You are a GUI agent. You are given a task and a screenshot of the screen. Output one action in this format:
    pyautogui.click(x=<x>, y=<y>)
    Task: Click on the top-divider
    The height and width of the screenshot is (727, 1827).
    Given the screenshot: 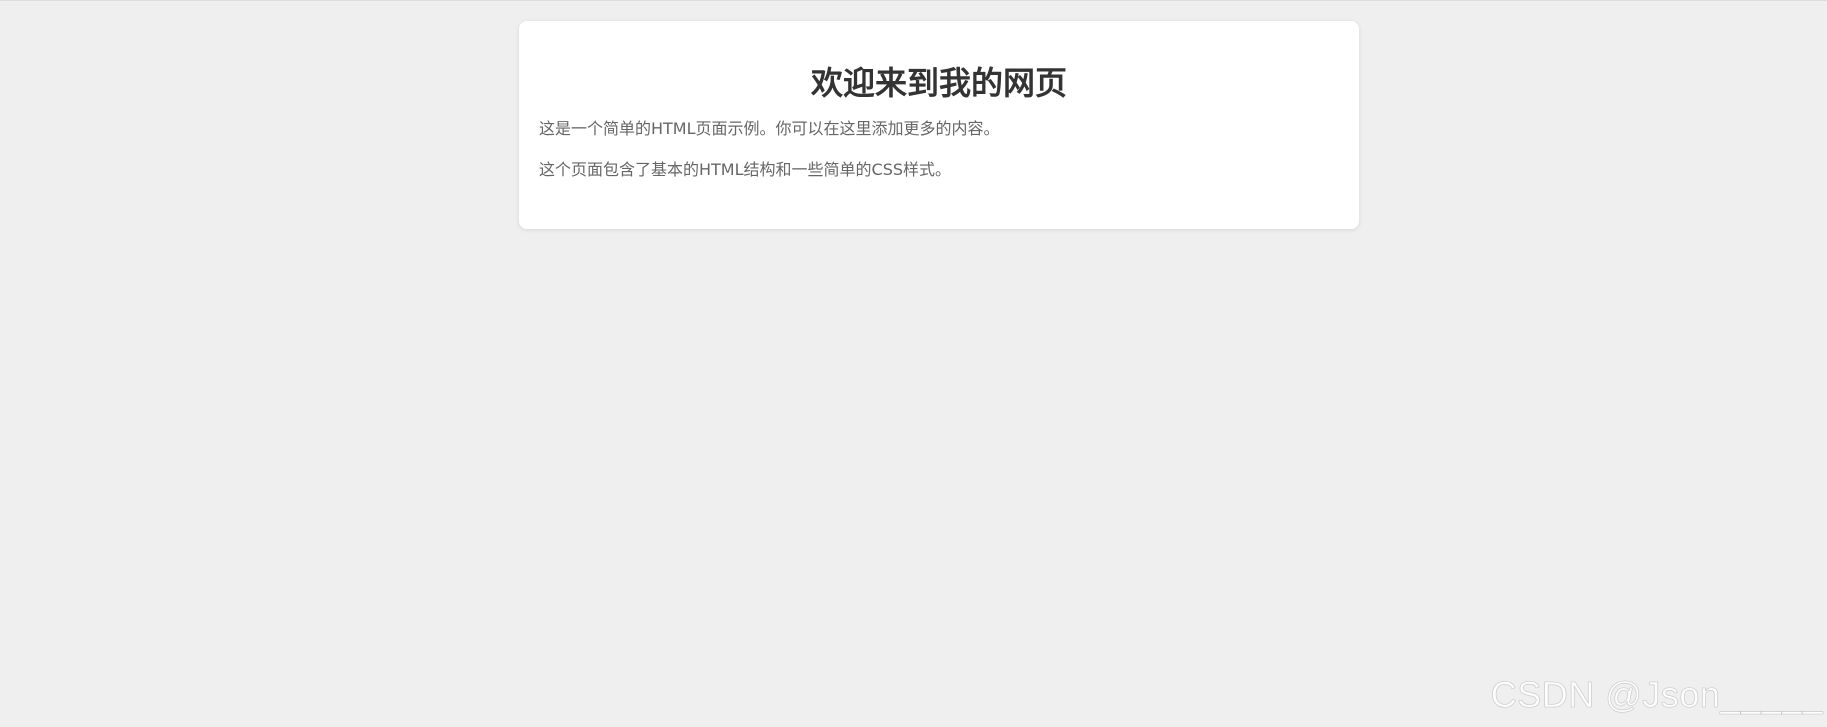 What is the action you would take?
    pyautogui.click(x=913, y=0)
    